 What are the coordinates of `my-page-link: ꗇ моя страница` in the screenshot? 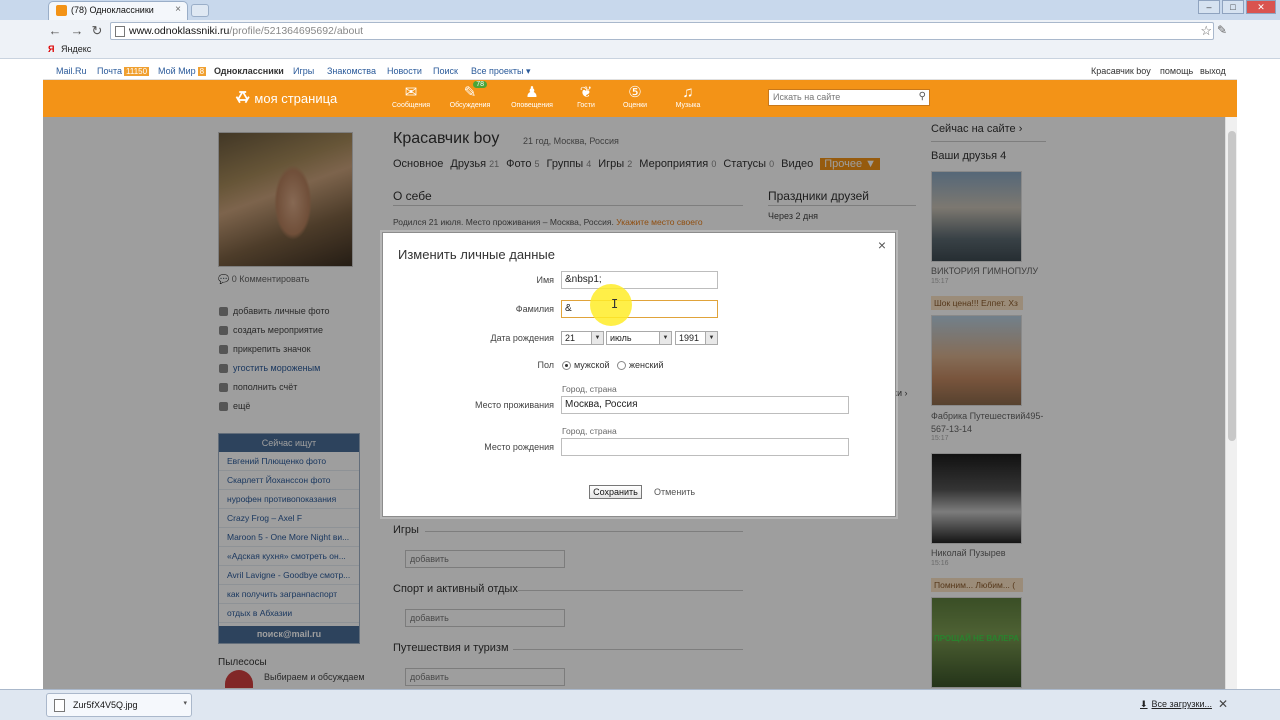 It's located at (286, 98).